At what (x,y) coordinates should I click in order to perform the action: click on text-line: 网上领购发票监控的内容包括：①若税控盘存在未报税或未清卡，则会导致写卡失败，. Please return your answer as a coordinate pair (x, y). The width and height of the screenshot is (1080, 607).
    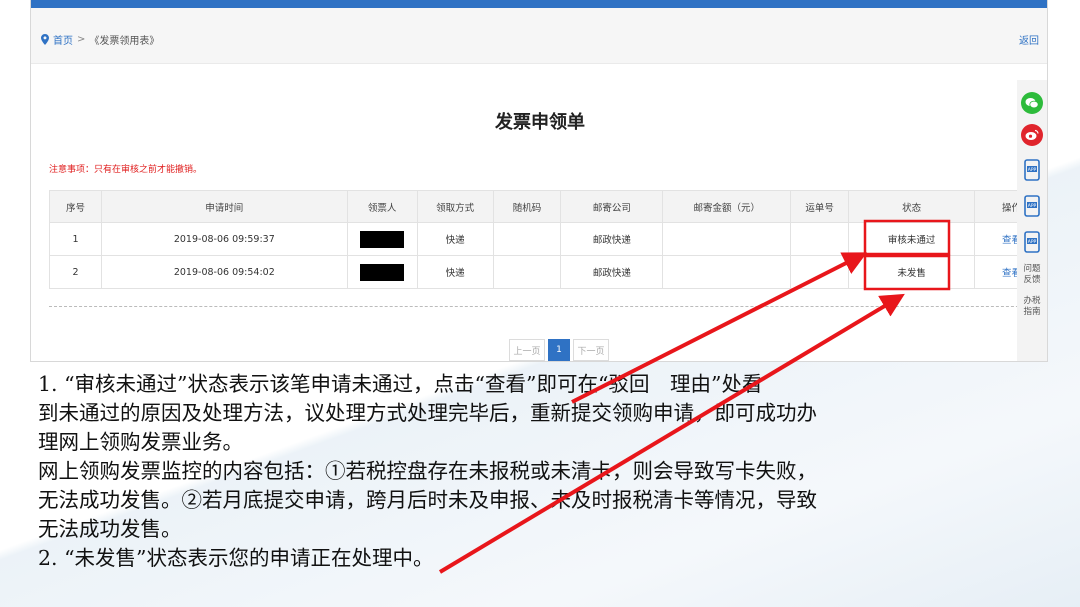
    Looking at the image, I should click on (427, 471).